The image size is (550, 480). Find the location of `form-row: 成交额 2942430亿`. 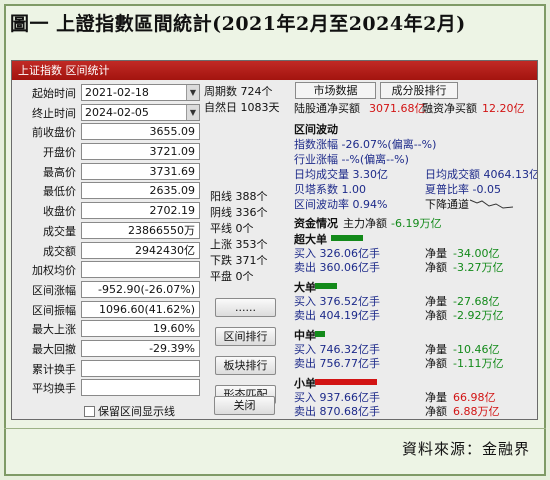

form-row: 成交额 2942430亿 is located at coordinates (107, 251).